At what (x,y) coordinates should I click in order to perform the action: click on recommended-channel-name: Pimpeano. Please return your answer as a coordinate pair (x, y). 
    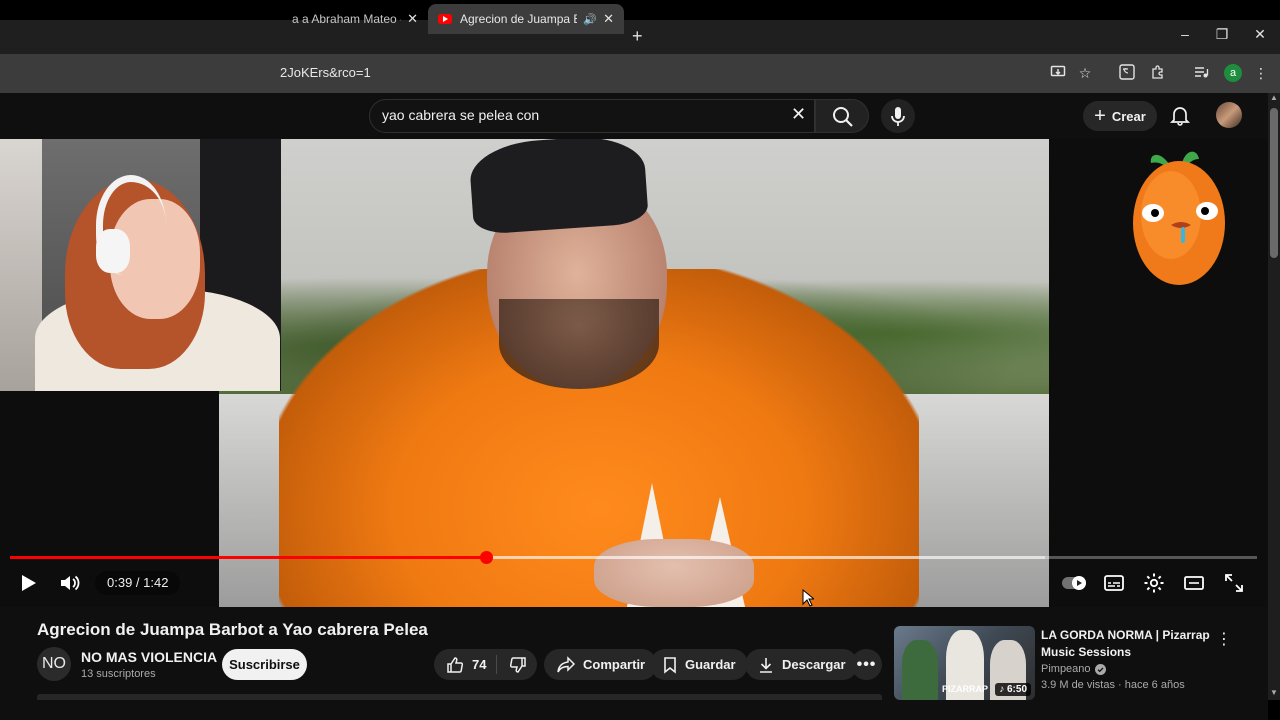
    Looking at the image, I should click on (1066, 669).